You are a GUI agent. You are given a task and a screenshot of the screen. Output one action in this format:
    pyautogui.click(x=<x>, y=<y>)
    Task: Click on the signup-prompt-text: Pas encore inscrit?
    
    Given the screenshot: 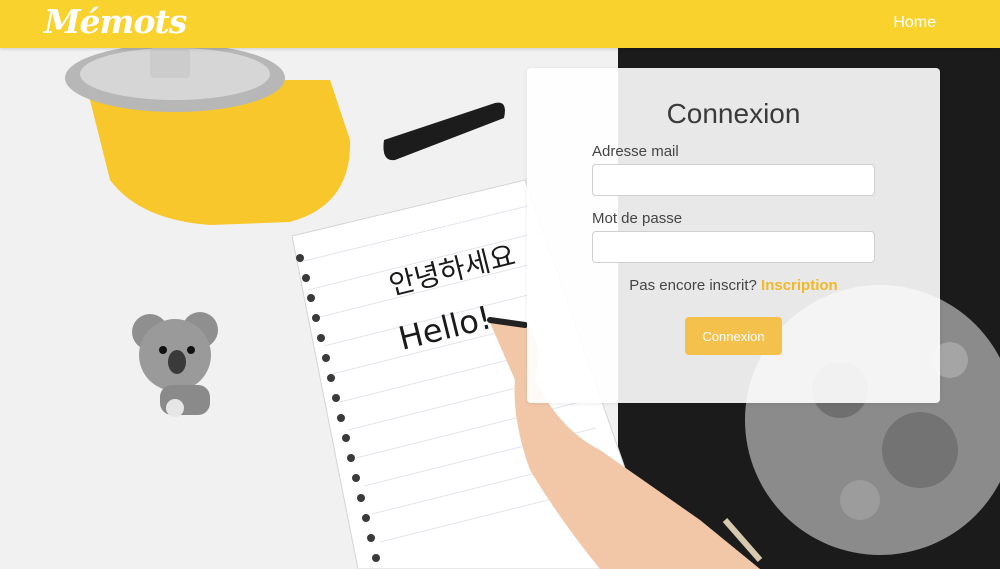 What is the action you would take?
    pyautogui.click(x=693, y=285)
    